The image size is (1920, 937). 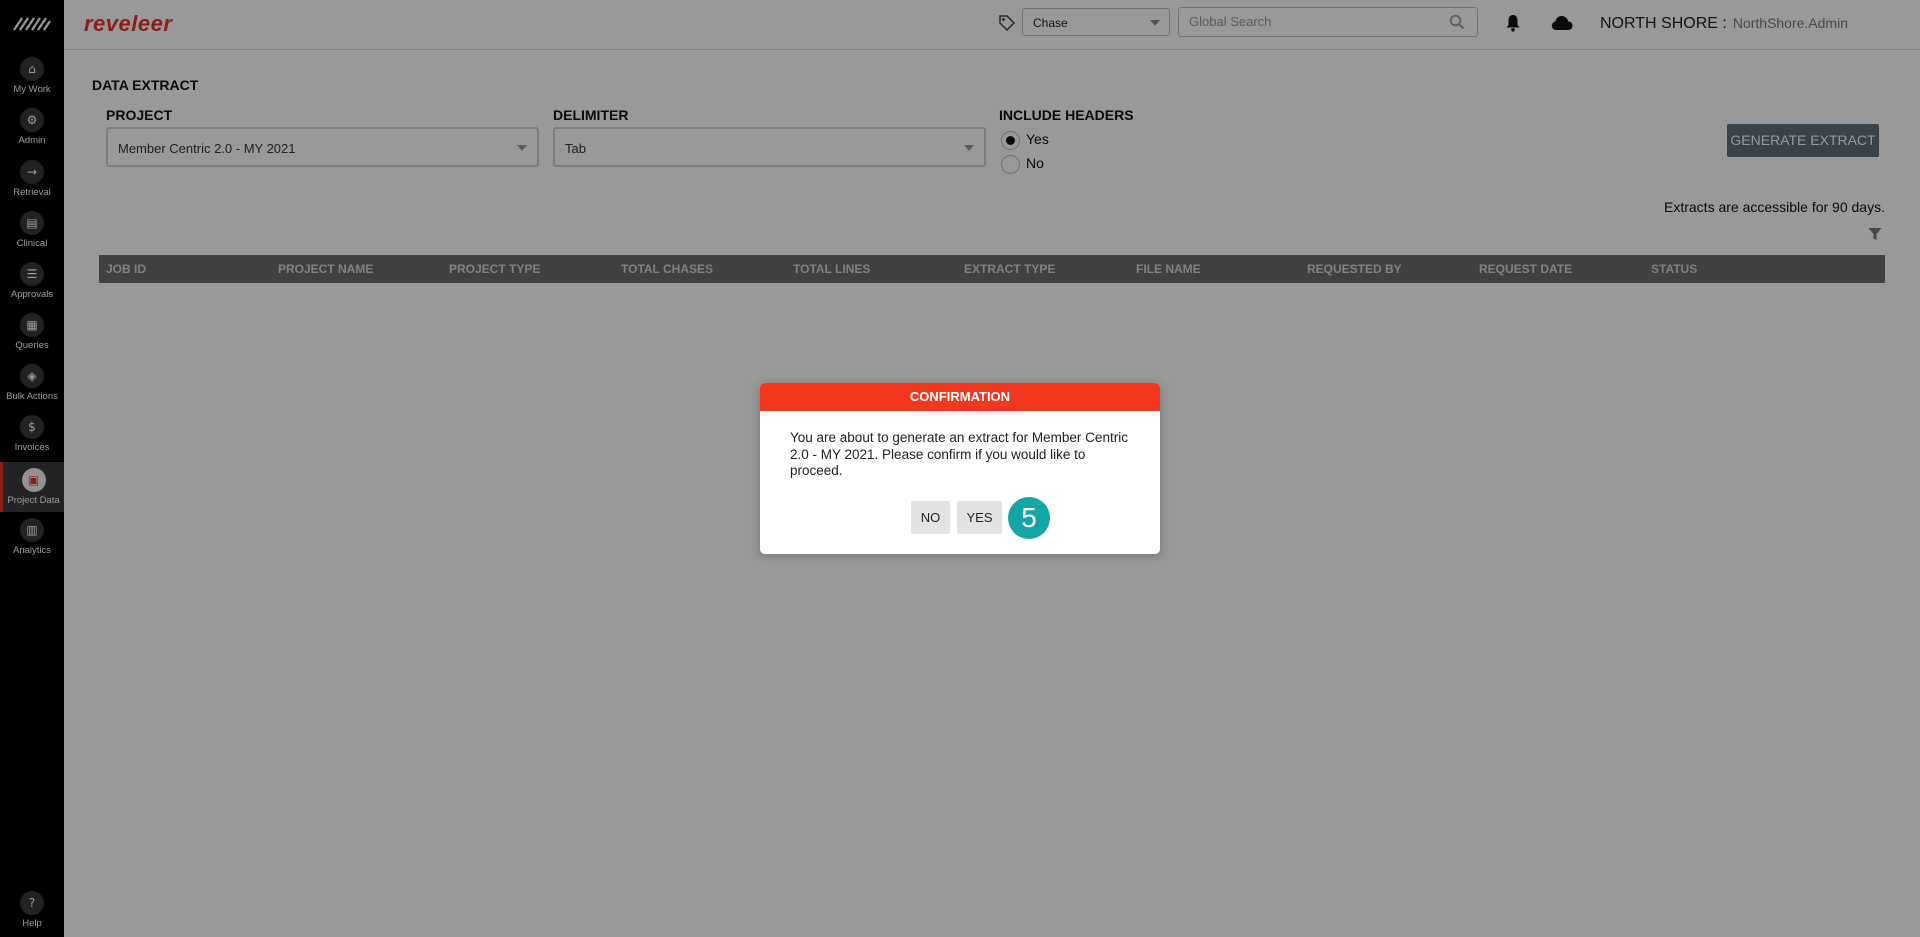 What do you see at coordinates (1029, 518) in the screenshot?
I see `step-number-badge: 5` at bounding box center [1029, 518].